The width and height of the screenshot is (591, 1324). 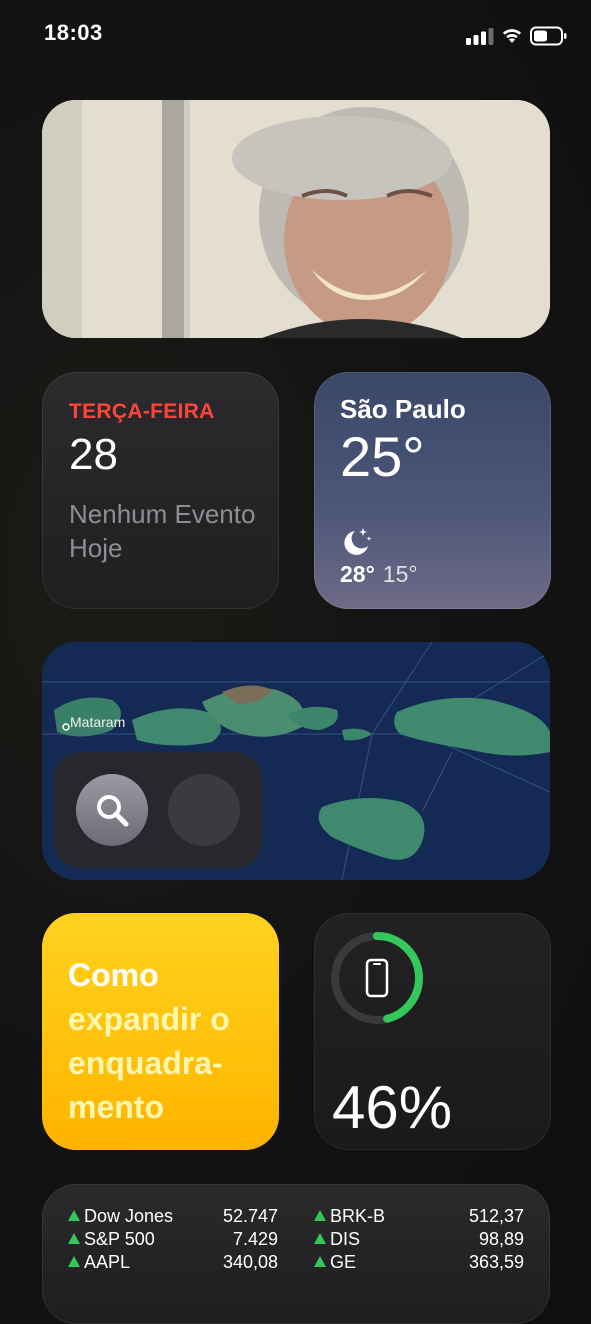 What do you see at coordinates (204, 810) in the screenshot?
I see `map-secondary-button` at bounding box center [204, 810].